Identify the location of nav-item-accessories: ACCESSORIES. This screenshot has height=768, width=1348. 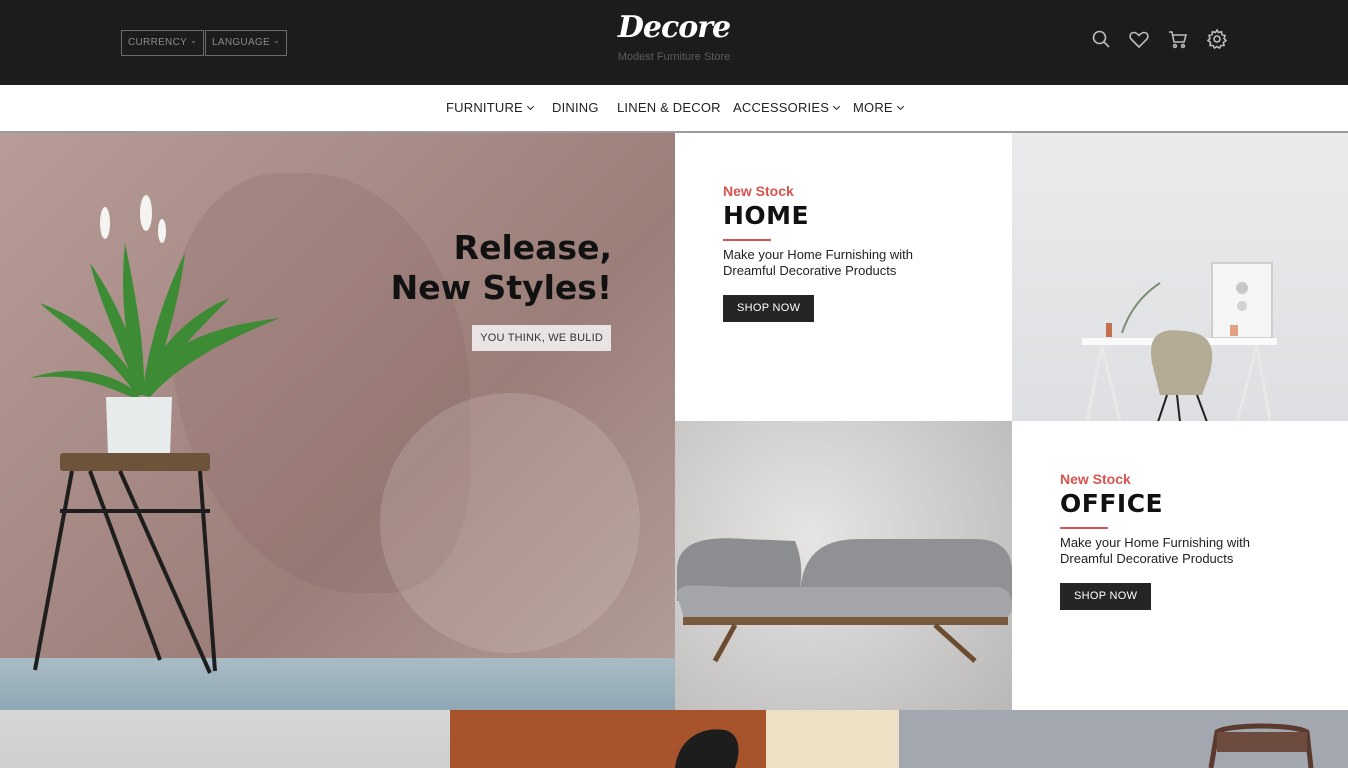
(787, 107).